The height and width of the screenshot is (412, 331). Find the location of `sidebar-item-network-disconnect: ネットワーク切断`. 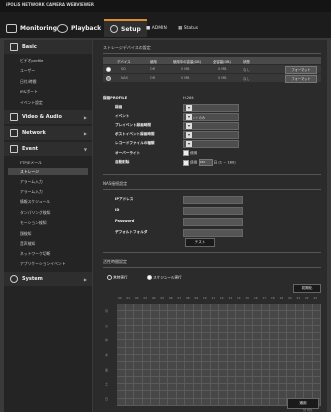

sidebar-item-network-disconnect: ネットワーク切断 is located at coordinates (35, 254).